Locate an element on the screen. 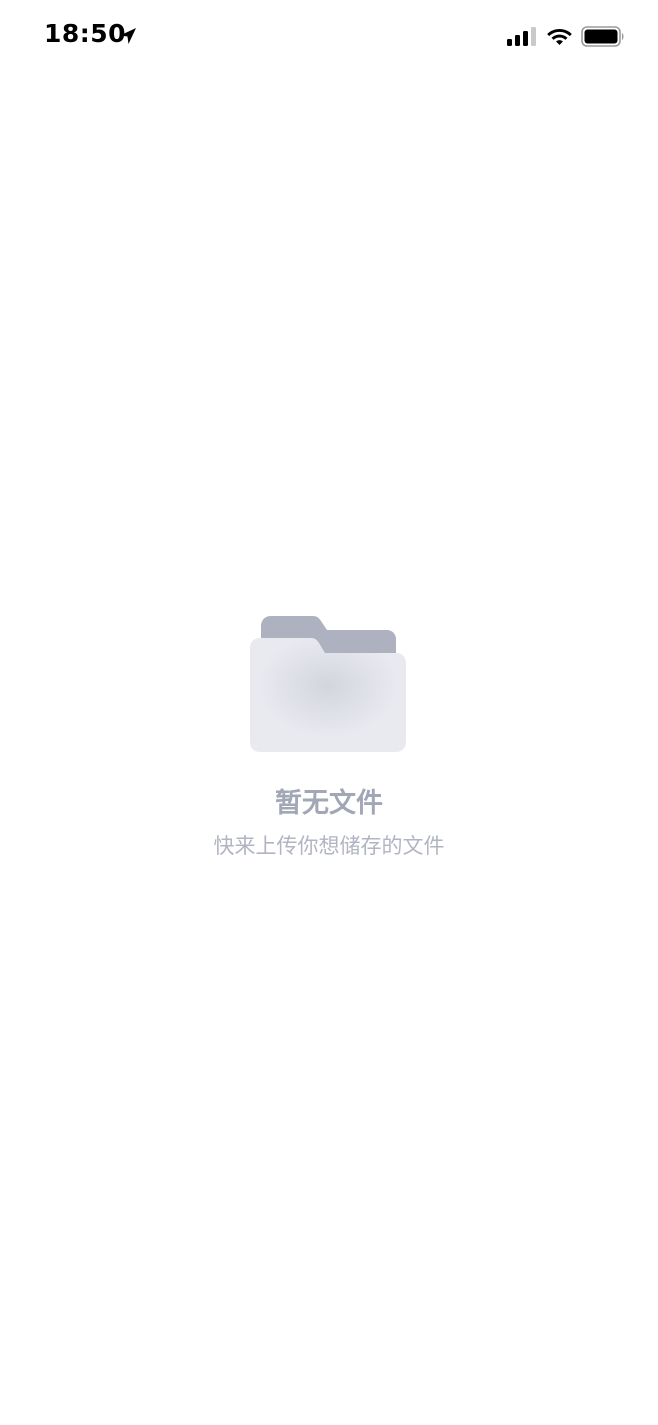 This screenshot has height=1425, width=658. status-time: 18:50 is located at coordinates (85, 33).